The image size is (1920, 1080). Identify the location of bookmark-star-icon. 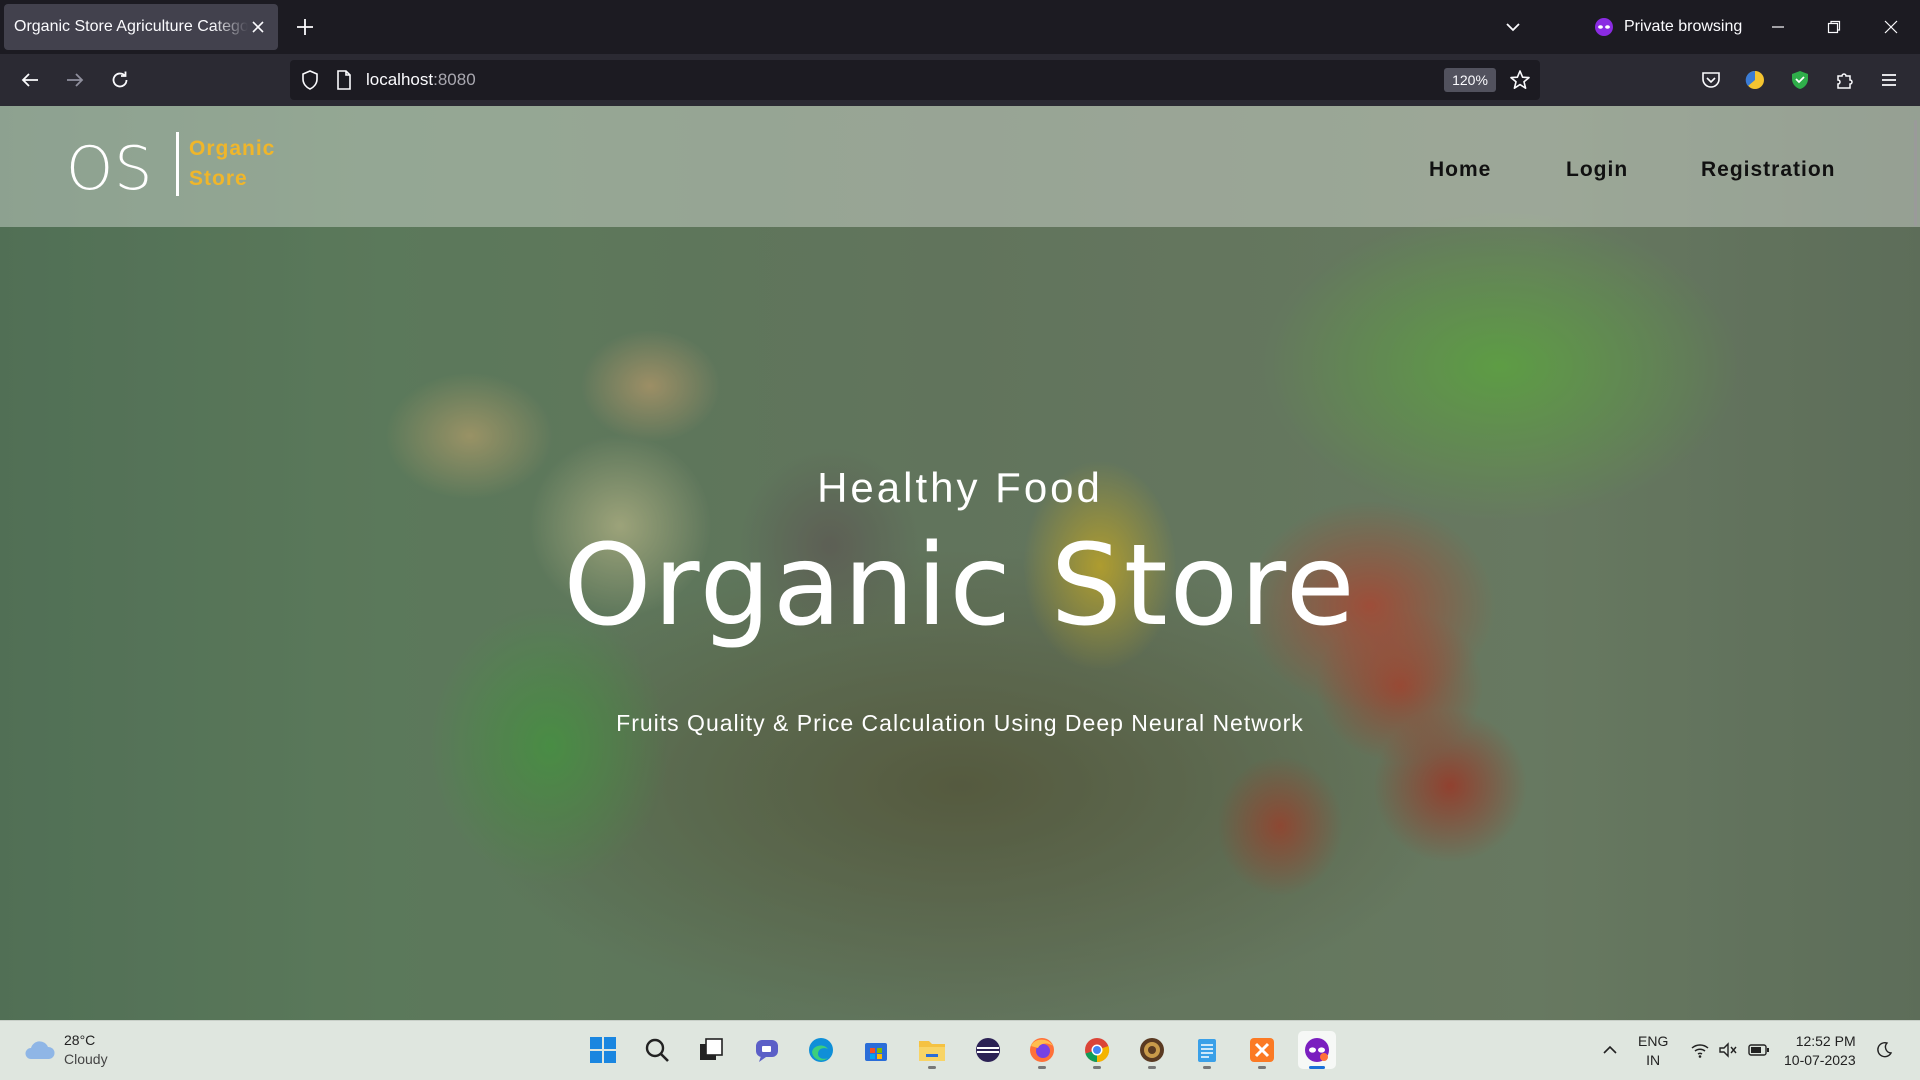
(1520, 82).